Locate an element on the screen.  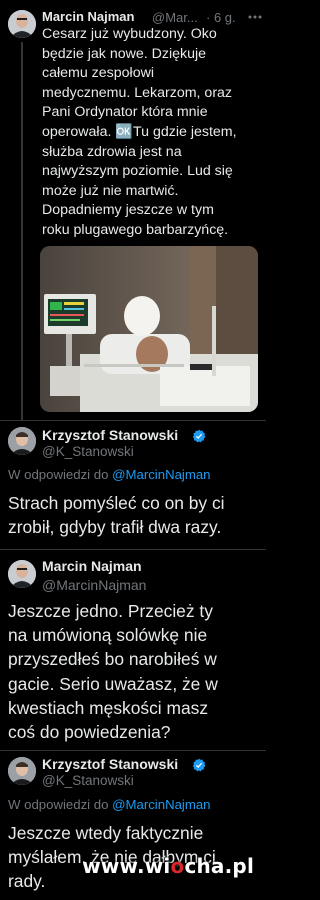
tweet-text-line: operowała. 🆗Tu gdzie jestem, is located at coordinates (139, 131).